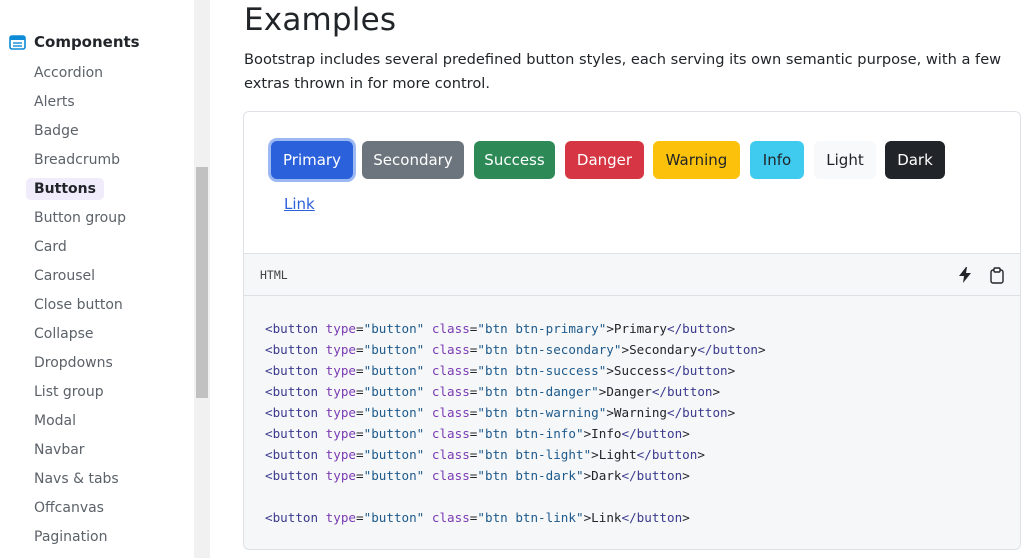 Image resolution: width=1024 pixels, height=558 pixels. I want to click on sidebar-item-label: Accordion, so click(69, 72).